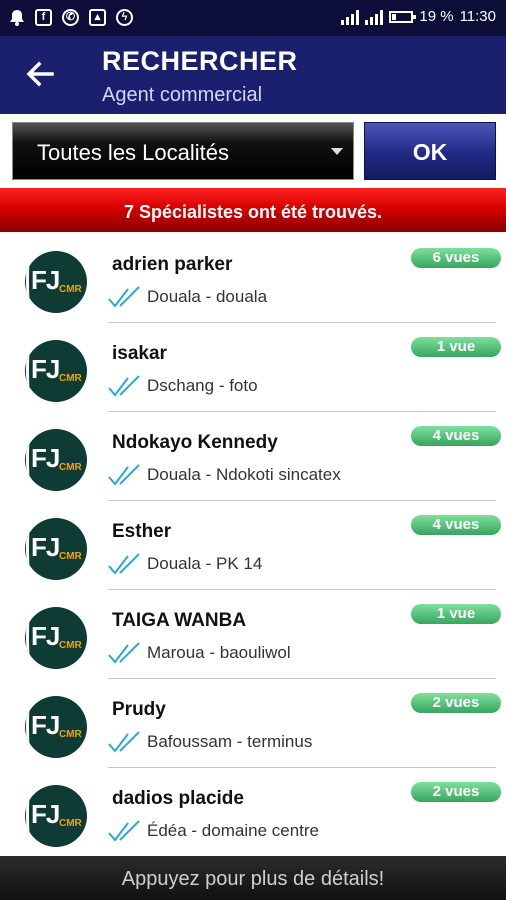 Image resolution: width=506 pixels, height=902 pixels. Describe the element at coordinates (233, 830) in the screenshot. I see `specialist-location: Édéa - domaine centre` at that location.